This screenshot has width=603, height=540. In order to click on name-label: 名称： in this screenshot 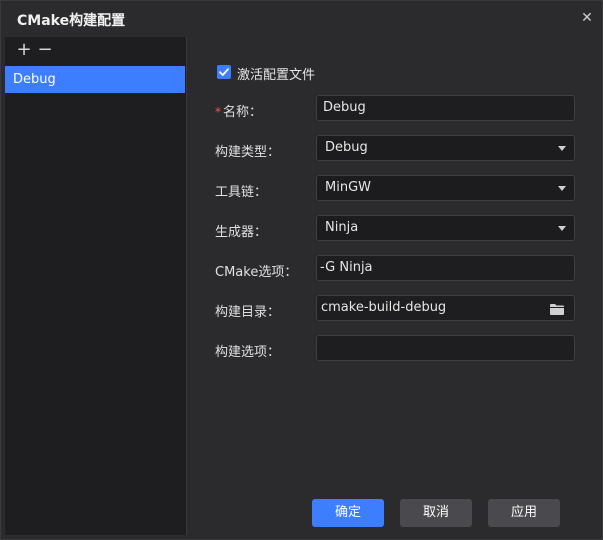, I will do `click(243, 112)`.